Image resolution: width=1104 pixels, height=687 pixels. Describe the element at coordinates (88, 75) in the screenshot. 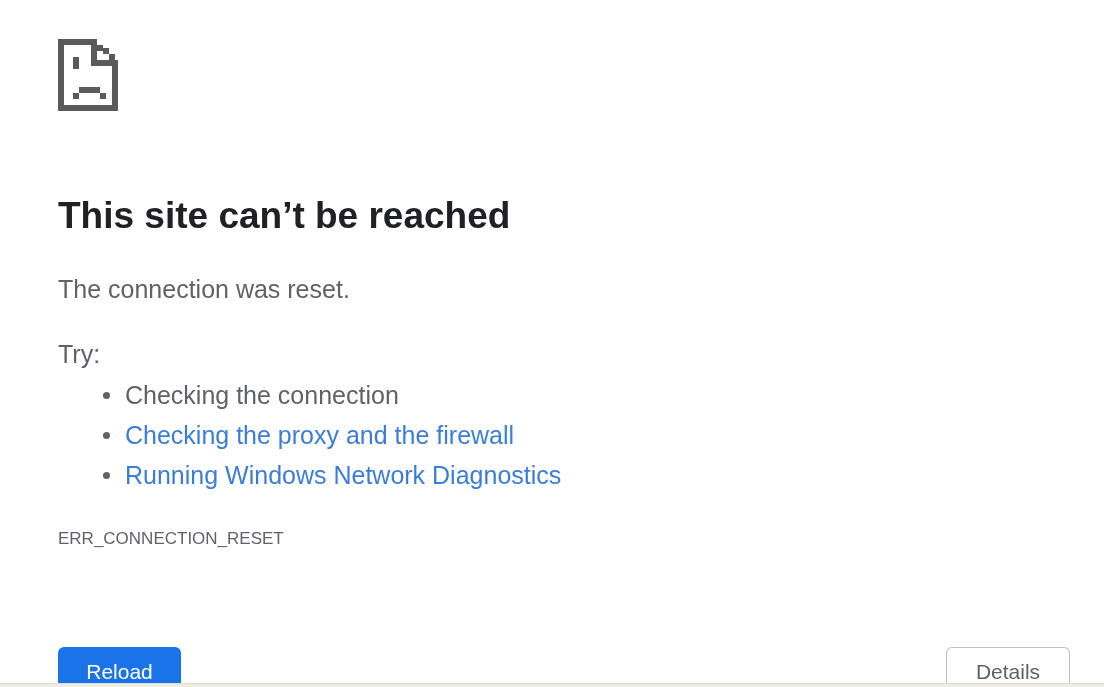

I see `sad-document-icon` at that location.